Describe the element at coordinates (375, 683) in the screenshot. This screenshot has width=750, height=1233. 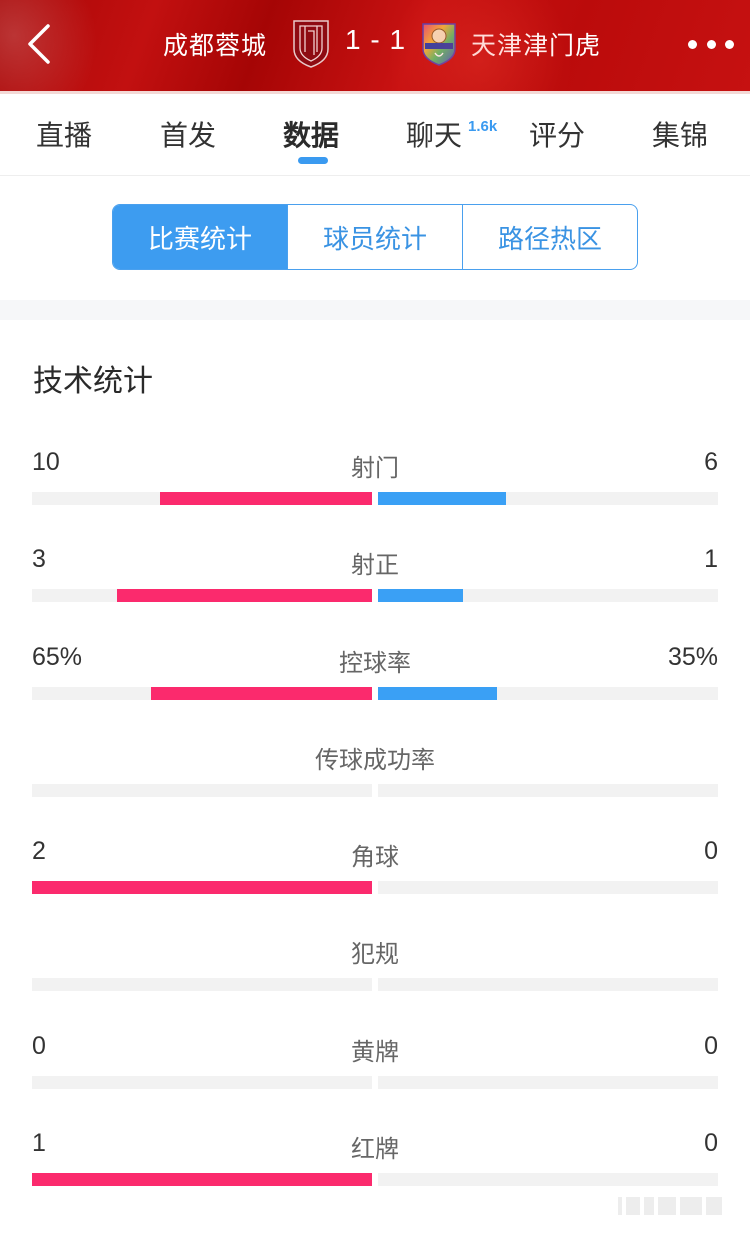
I see `stat-row: 65% 控球率 35%` at that location.